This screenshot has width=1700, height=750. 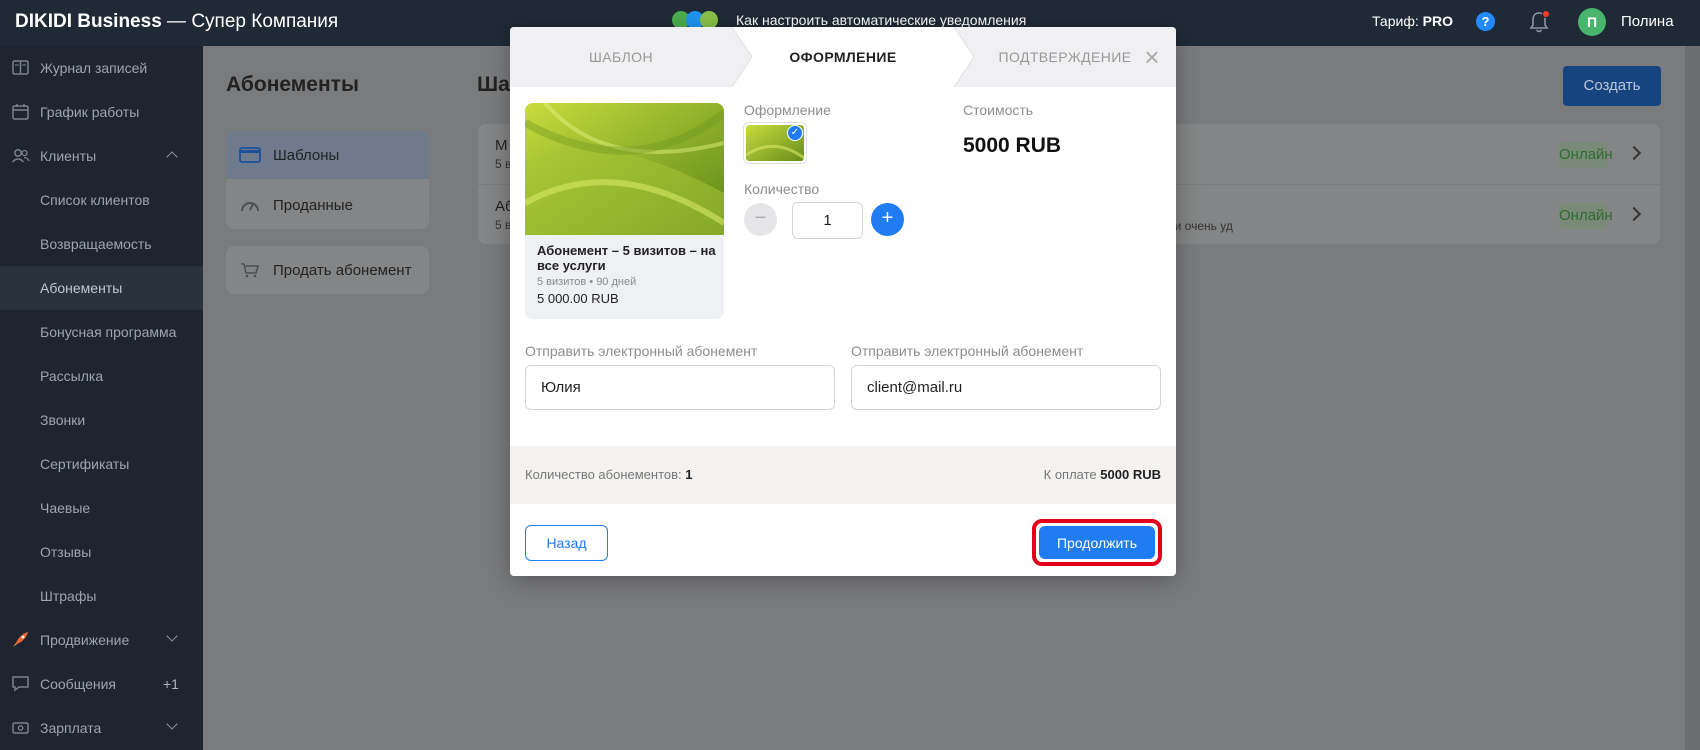 What do you see at coordinates (101, 156) in the screenshot?
I see `sidebar-item-clients: Клиенты` at bounding box center [101, 156].